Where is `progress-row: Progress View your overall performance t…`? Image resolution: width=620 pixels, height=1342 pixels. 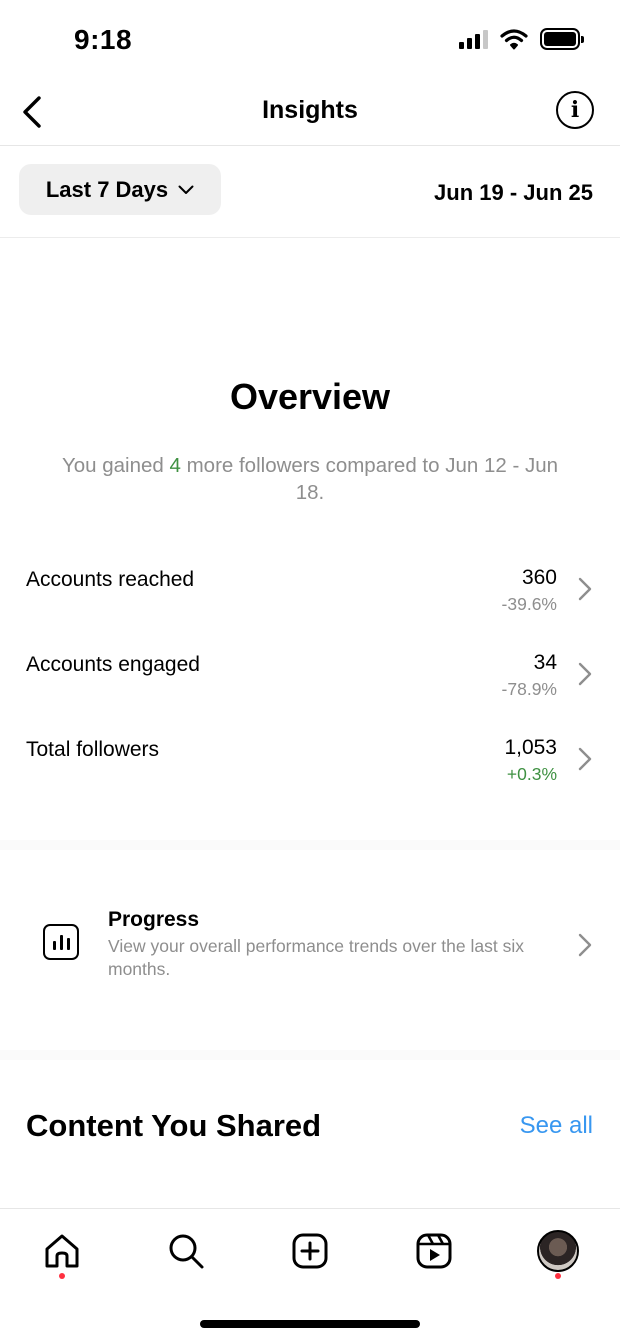 progress-row: Progress View your overall performance t… is located at coordinates (310, 944).